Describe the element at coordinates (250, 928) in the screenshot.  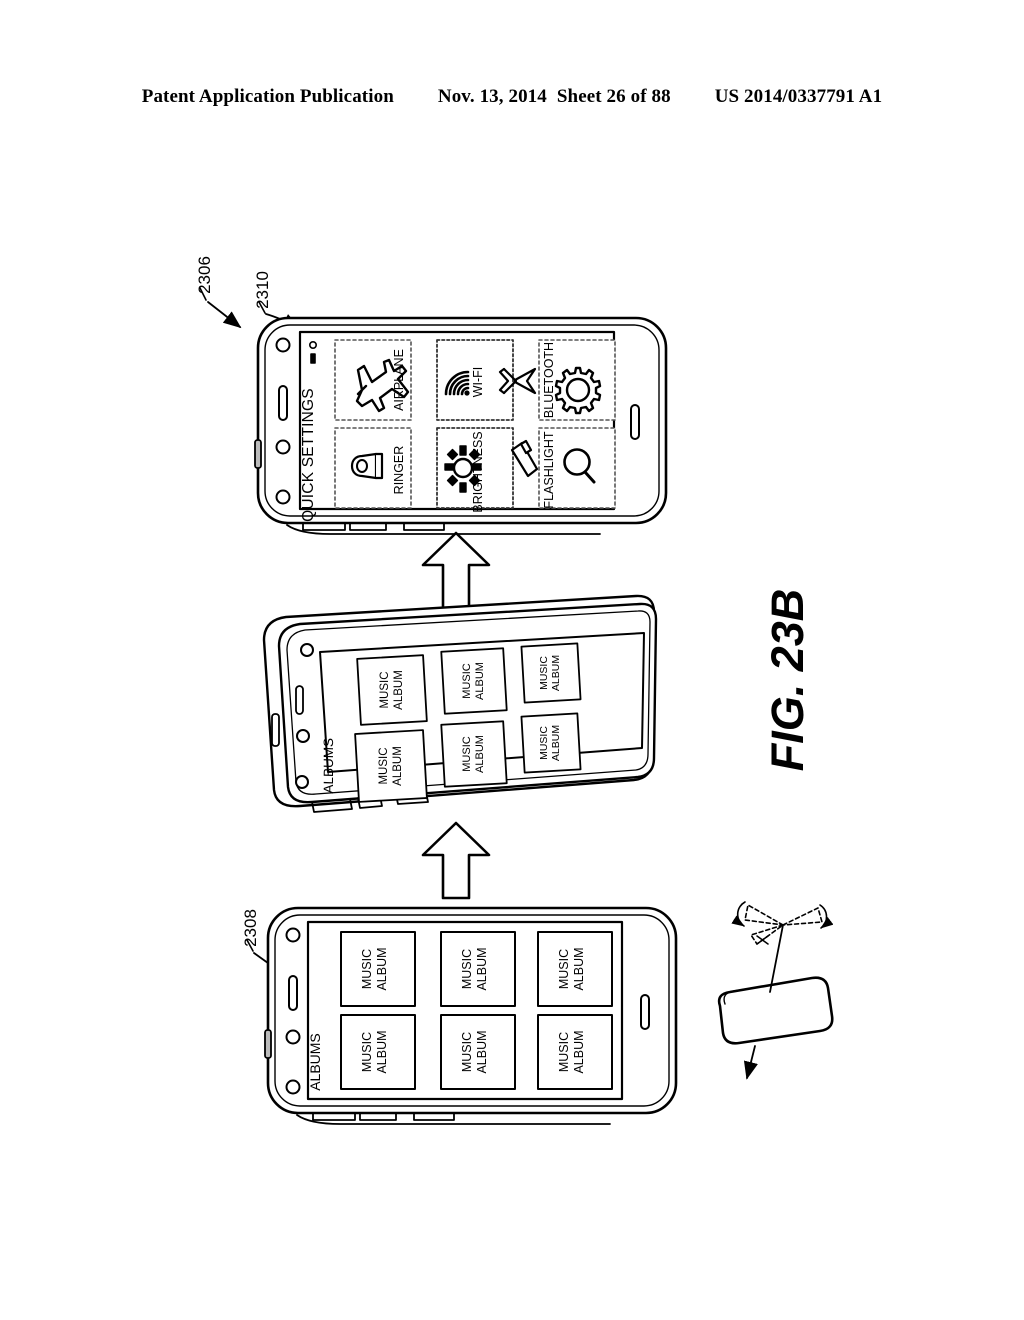
I see `ref-2308-text: 2308` at that location.